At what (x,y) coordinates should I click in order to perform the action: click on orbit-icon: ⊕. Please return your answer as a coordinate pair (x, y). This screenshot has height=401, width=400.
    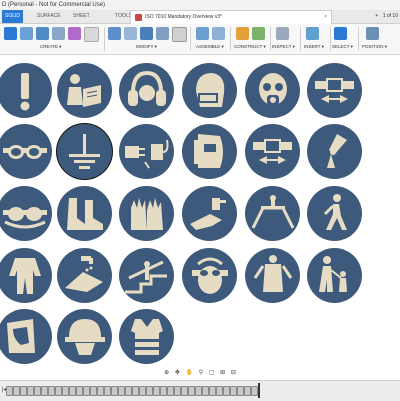
    Looking at the image, I should click on (166, 373).